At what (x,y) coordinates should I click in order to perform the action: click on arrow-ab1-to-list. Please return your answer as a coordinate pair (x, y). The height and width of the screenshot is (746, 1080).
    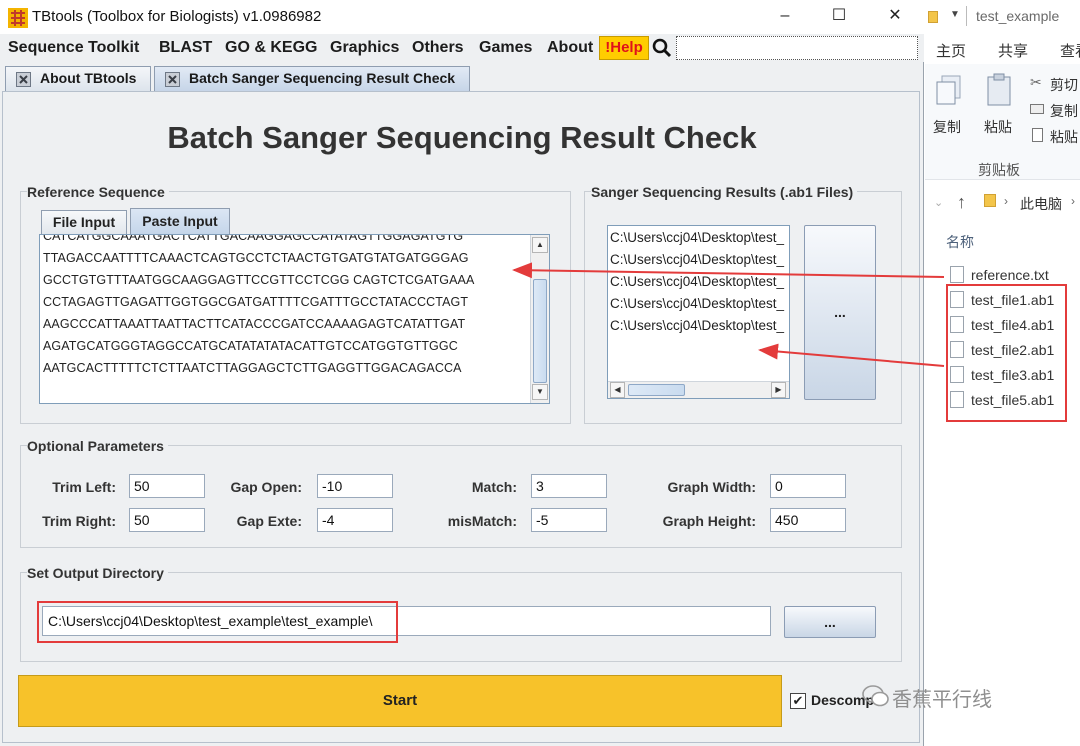
    Looking at the image, I should click on (851, 355).